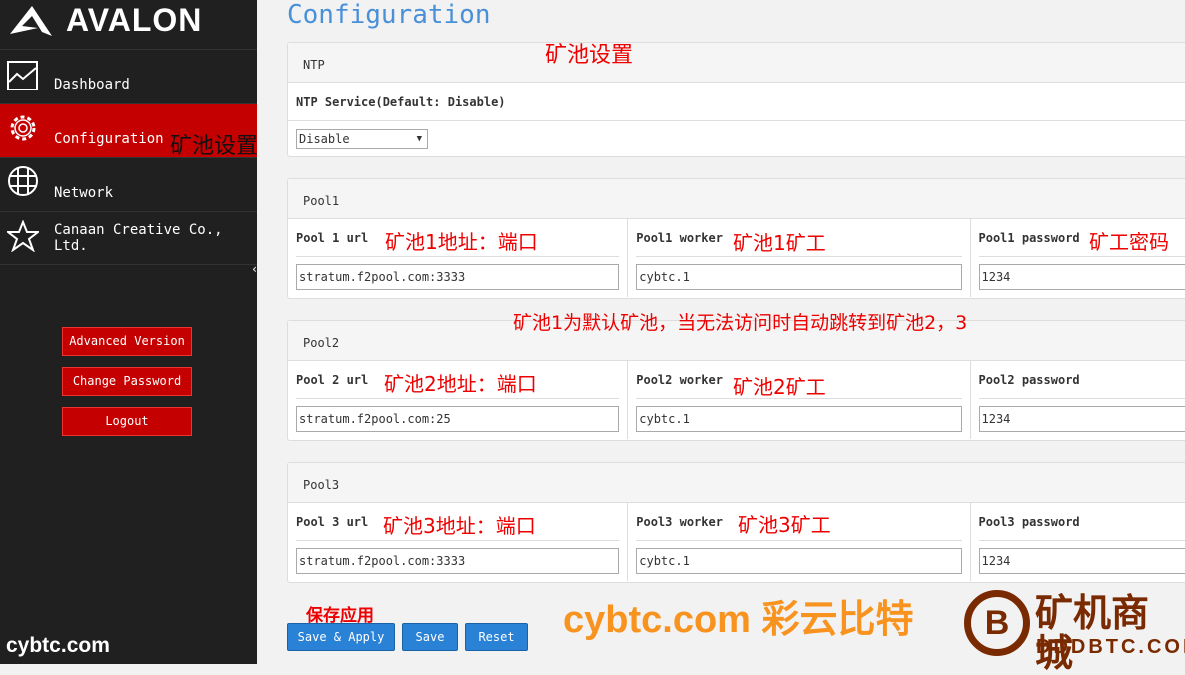 The width and height of the screenshot is (1185, 675). Describe the element at coordinates (1110, 634) in the screenshot. I see `watermark-dddbtc-title: 矿机商城` at that location.